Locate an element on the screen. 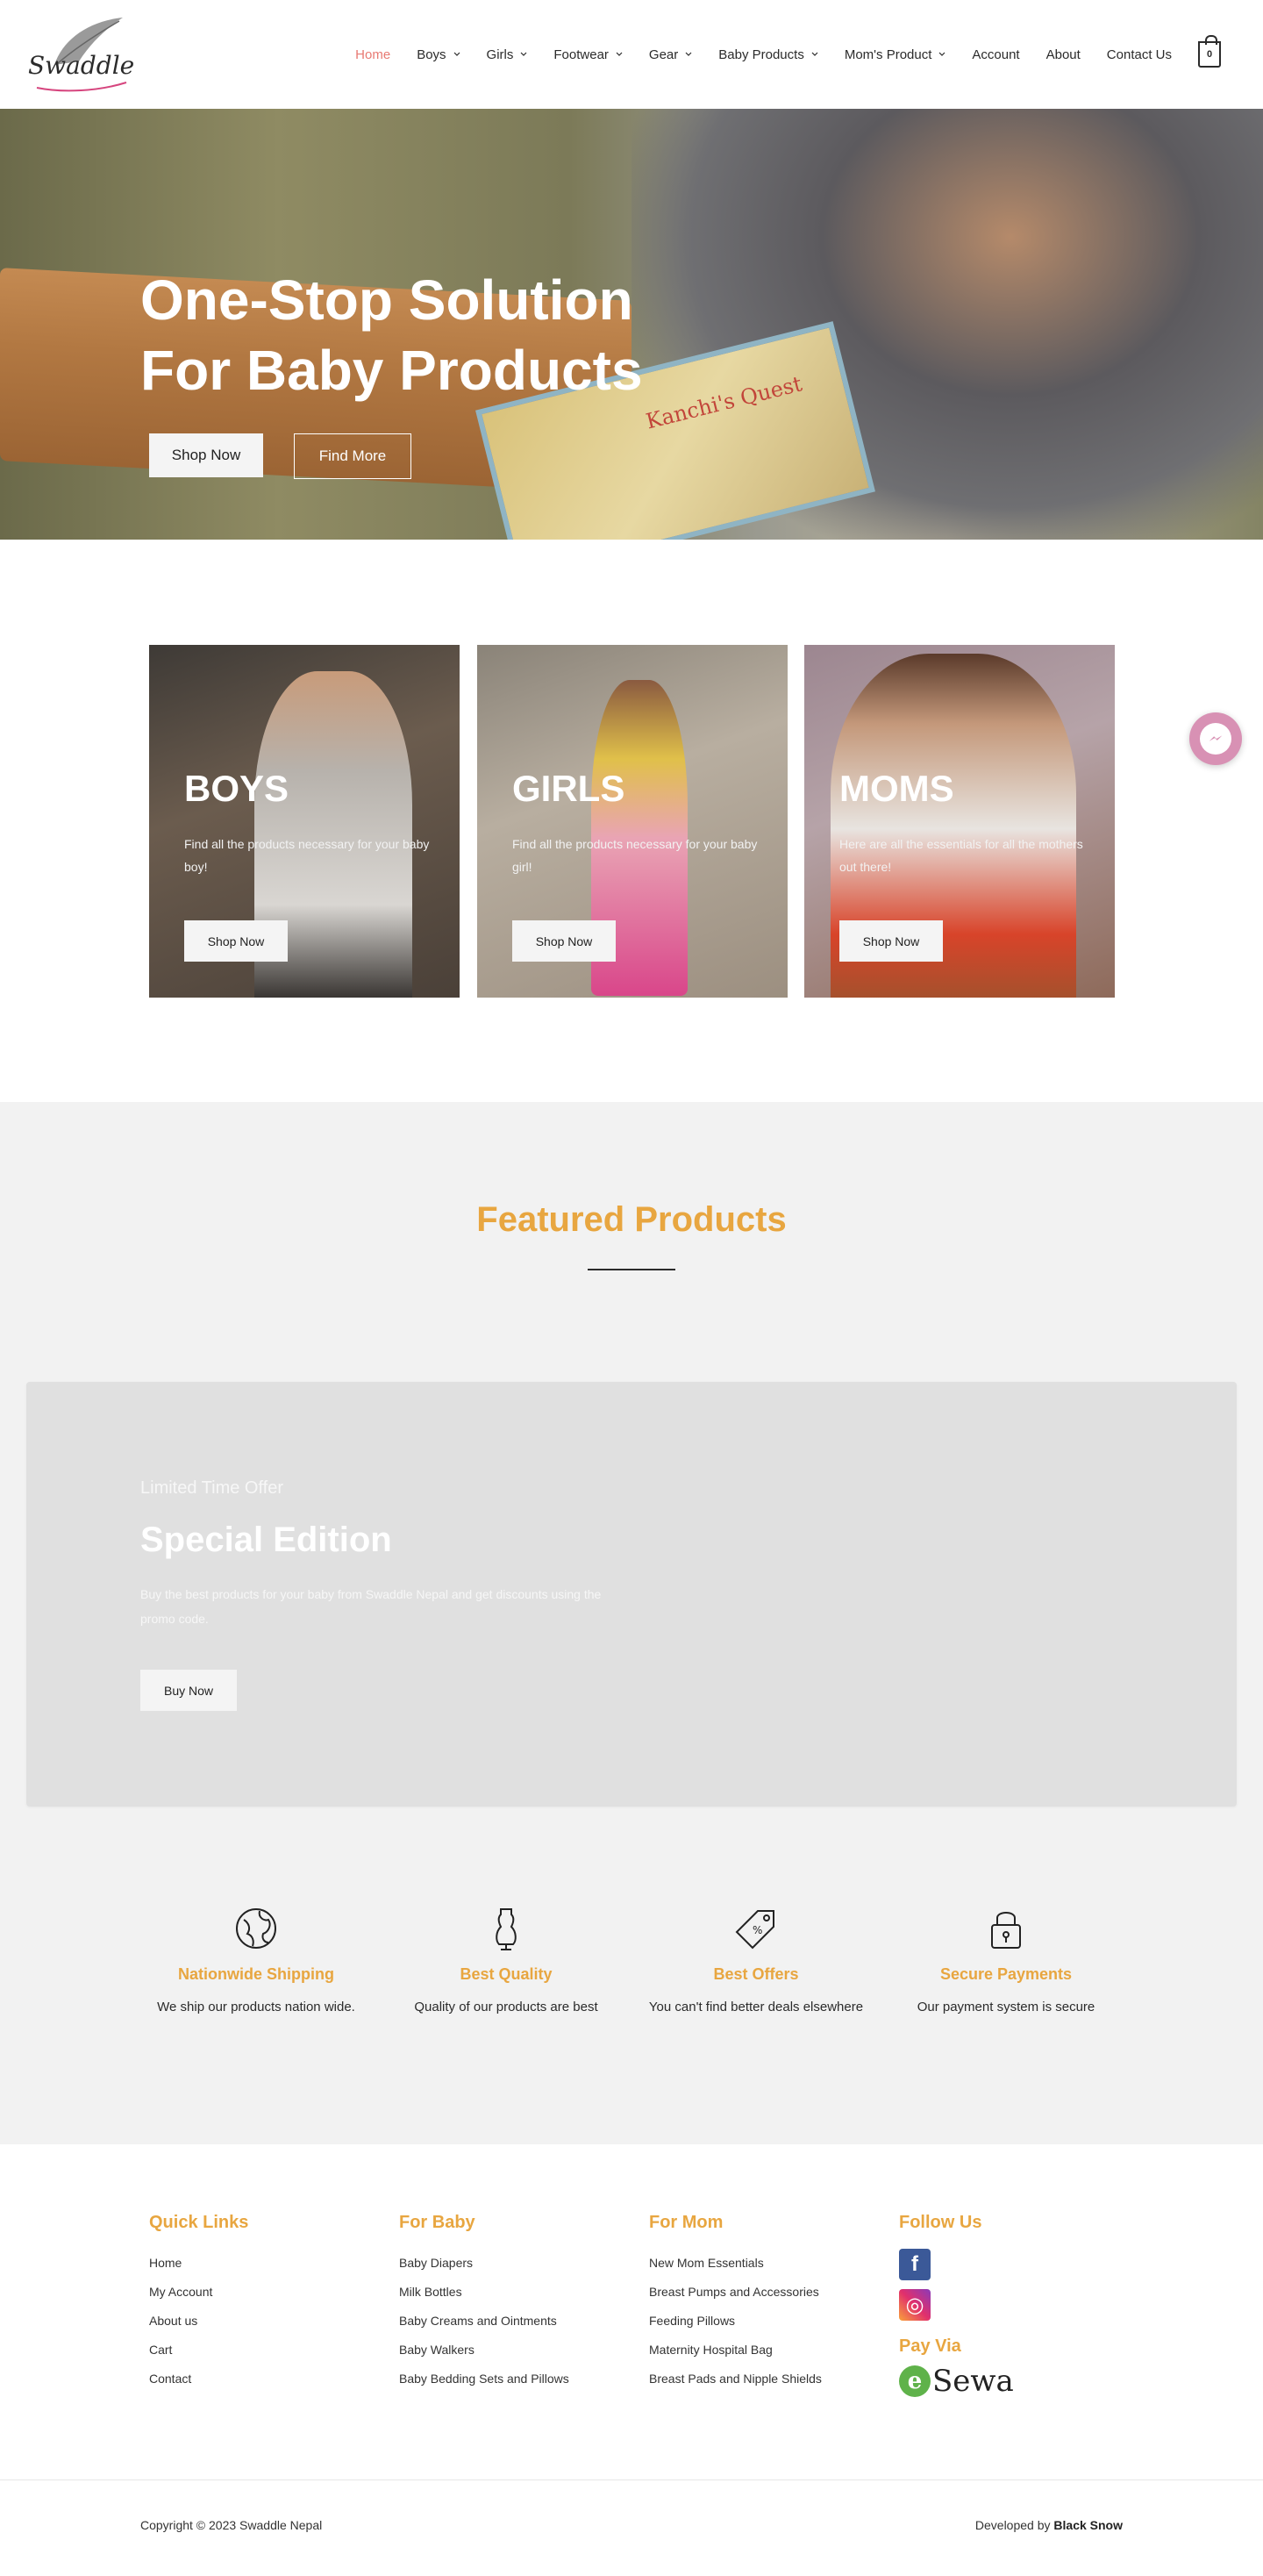 The width and height of the screenshot is (1263, 2576). footer-link-home: Home is located at coordinates (198, 2263).